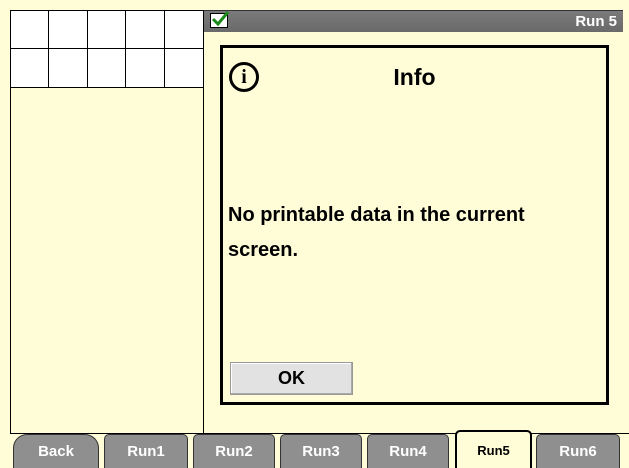 The width and height of the screenshot is (629, 468). I want to click on dialog-title: Info, so click(414, 77).